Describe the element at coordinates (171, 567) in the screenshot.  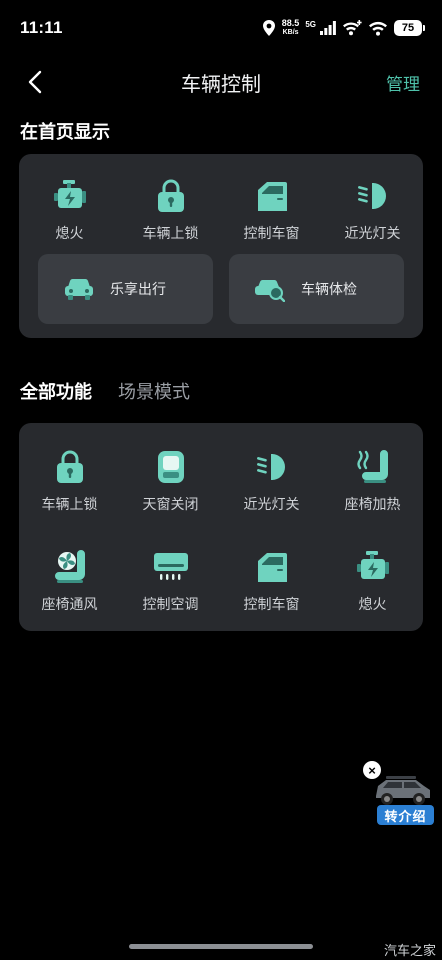
I see `air-conditioner-icon` at that location.